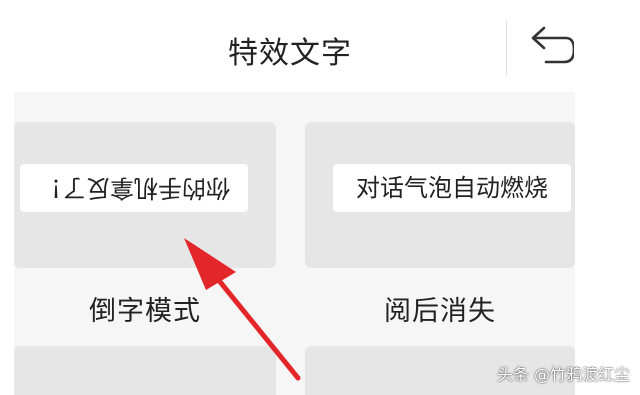  What do you see at coordinates (290, 53) in the screenshot?
I see `page-title: 特效文字` at bounding box center [290, 53].